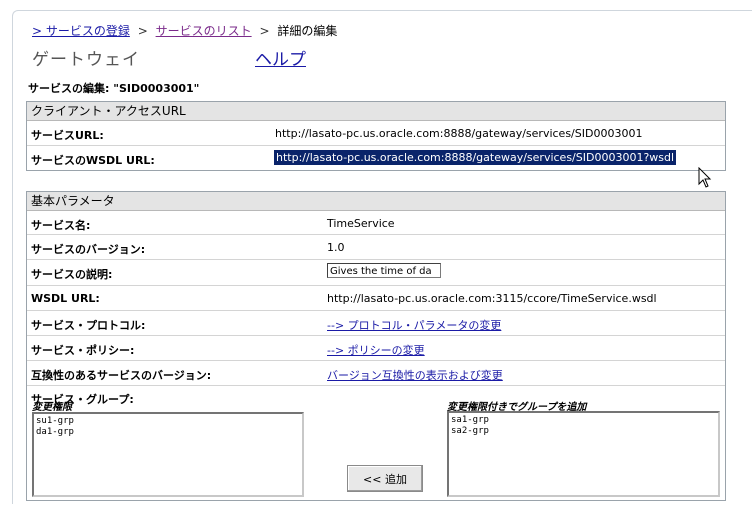  What do you see at coordinates (336, 247) in the screenshot?
I see `service-version-value: 1.0` at bounding box center [336, 247].